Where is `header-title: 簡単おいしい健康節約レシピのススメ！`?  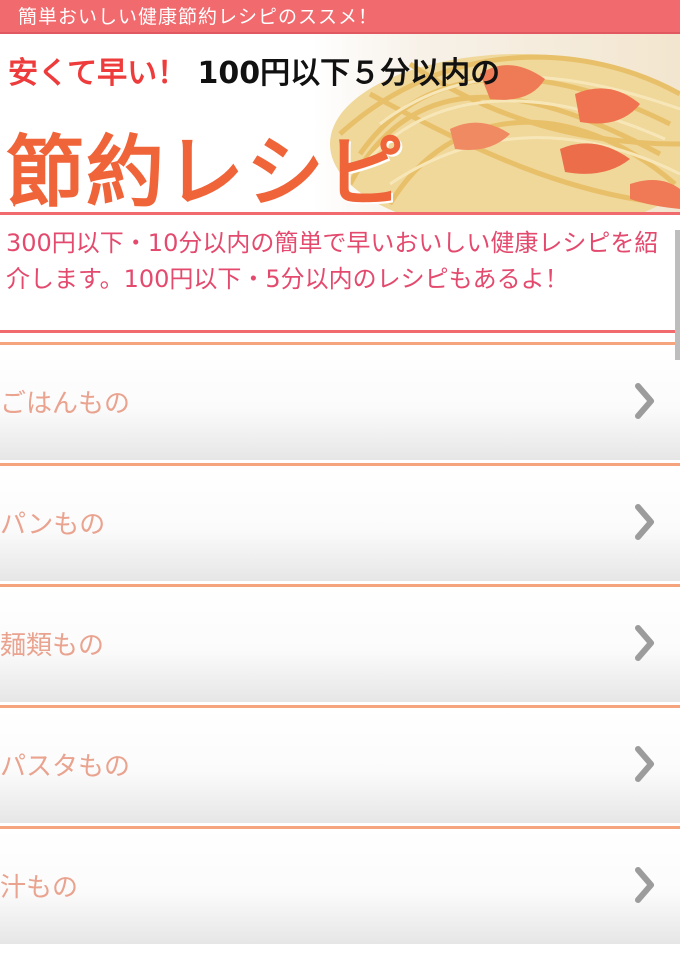 header-title: 簡単おいしい健康節約レシピのススメ！ is located at coordinates (198, 17).